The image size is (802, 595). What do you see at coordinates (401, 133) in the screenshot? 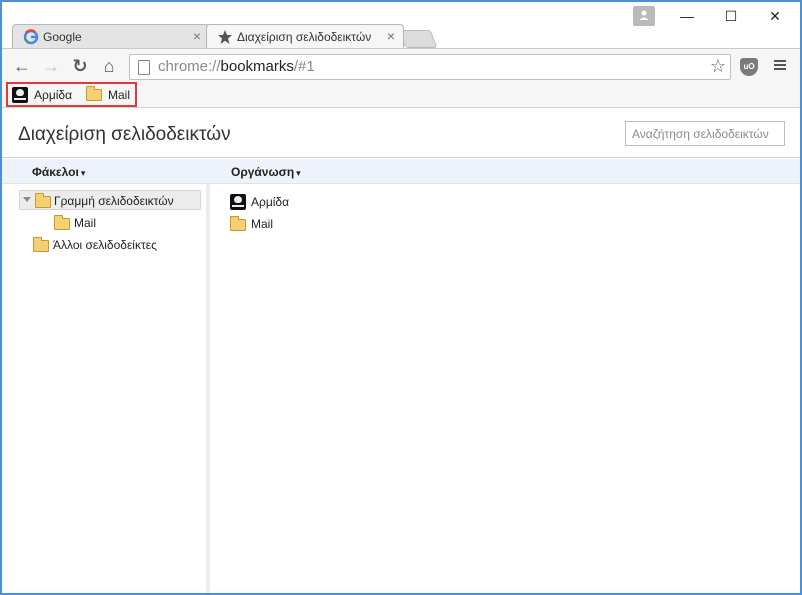
I see `page-header: Διαχείριση σελιδοδεικτών` at bounding box center [401, 133].